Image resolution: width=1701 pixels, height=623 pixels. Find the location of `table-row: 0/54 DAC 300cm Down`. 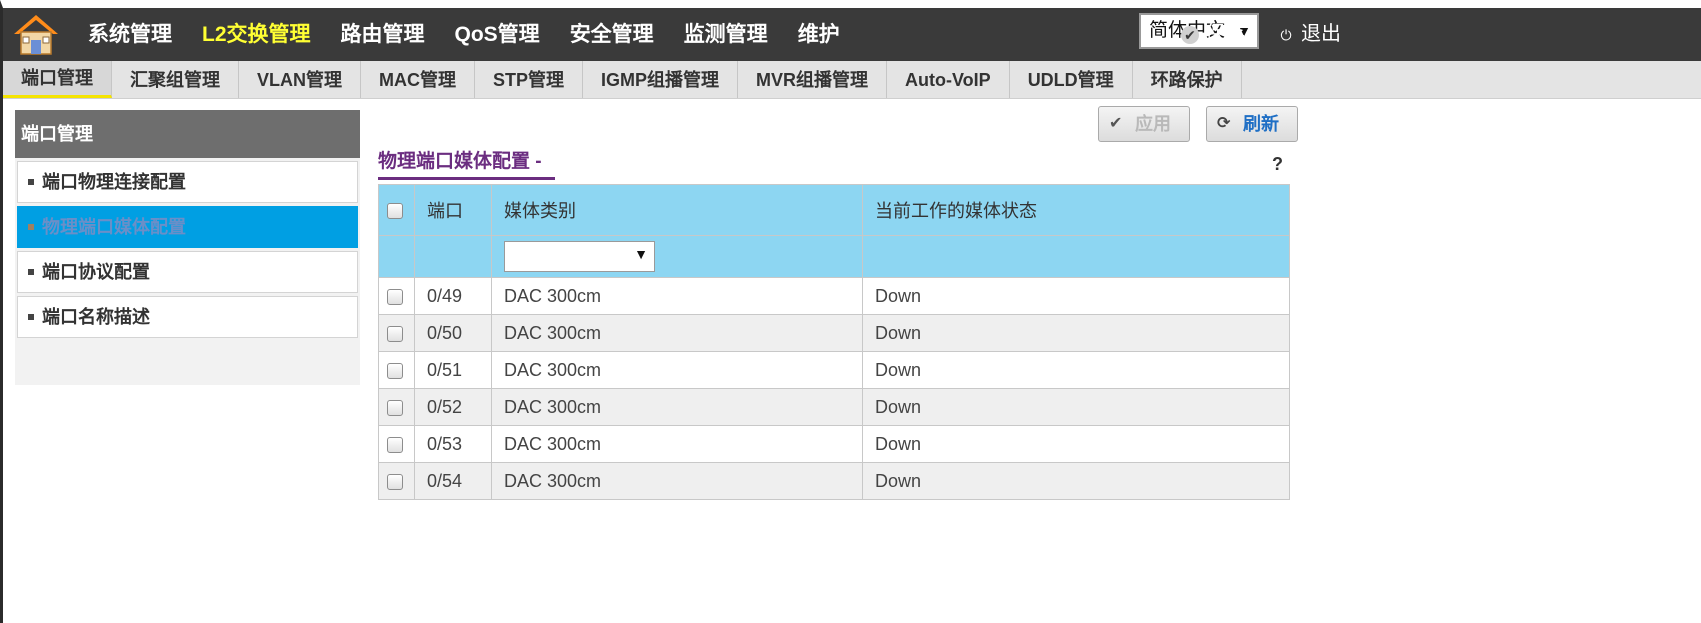

table-row: 0/54 DAC 300cm Down is located at coordinates (834, 481).